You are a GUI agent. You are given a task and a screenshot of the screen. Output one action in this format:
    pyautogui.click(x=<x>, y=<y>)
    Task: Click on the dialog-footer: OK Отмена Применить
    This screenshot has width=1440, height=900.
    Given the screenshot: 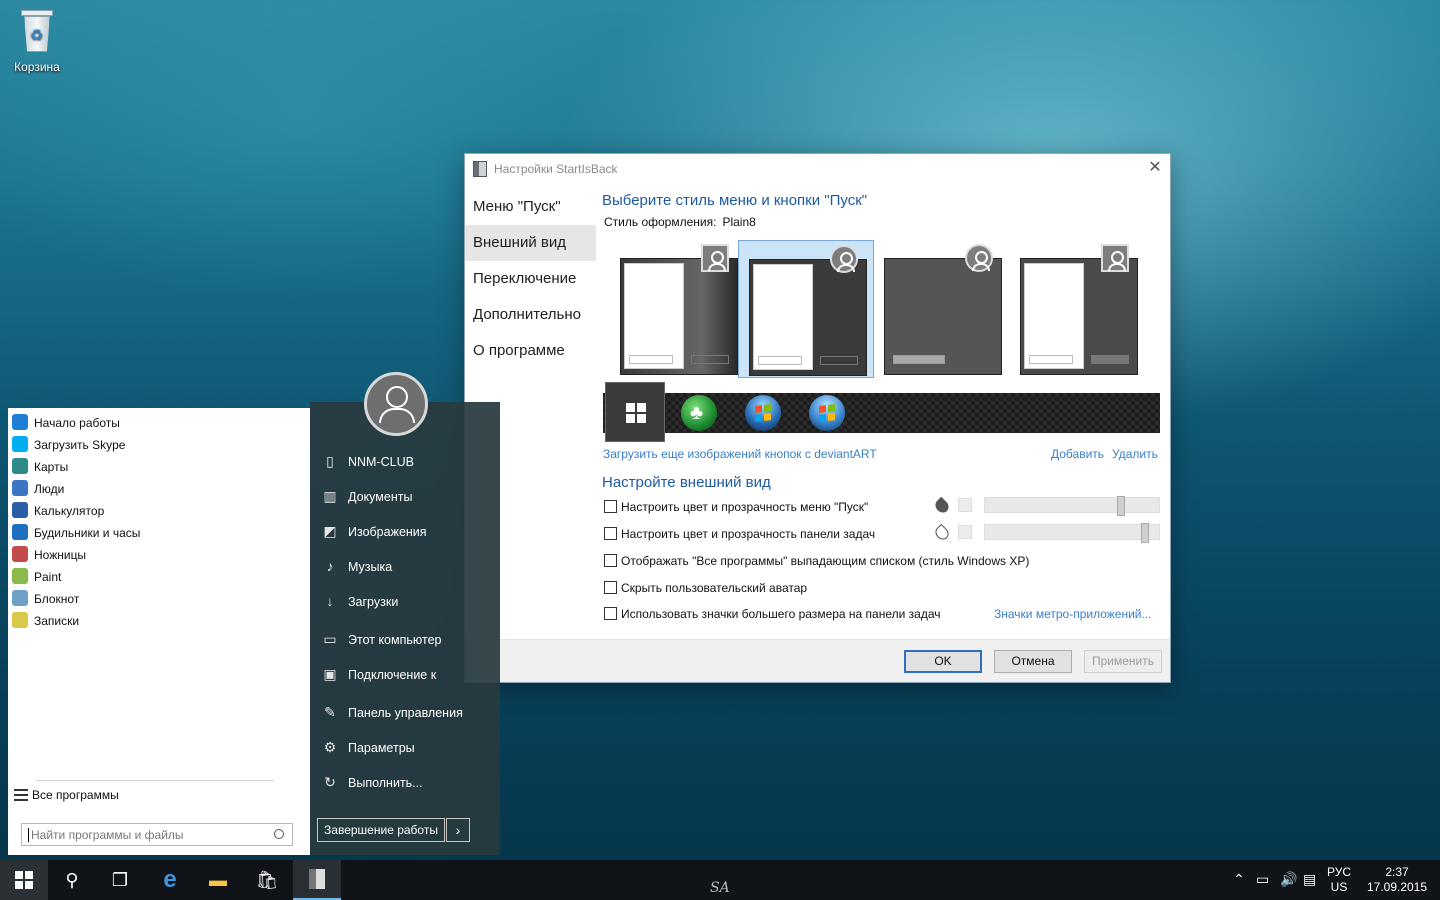 What is the action you would take?
    pyautogui.click(x=817, y=660)
    